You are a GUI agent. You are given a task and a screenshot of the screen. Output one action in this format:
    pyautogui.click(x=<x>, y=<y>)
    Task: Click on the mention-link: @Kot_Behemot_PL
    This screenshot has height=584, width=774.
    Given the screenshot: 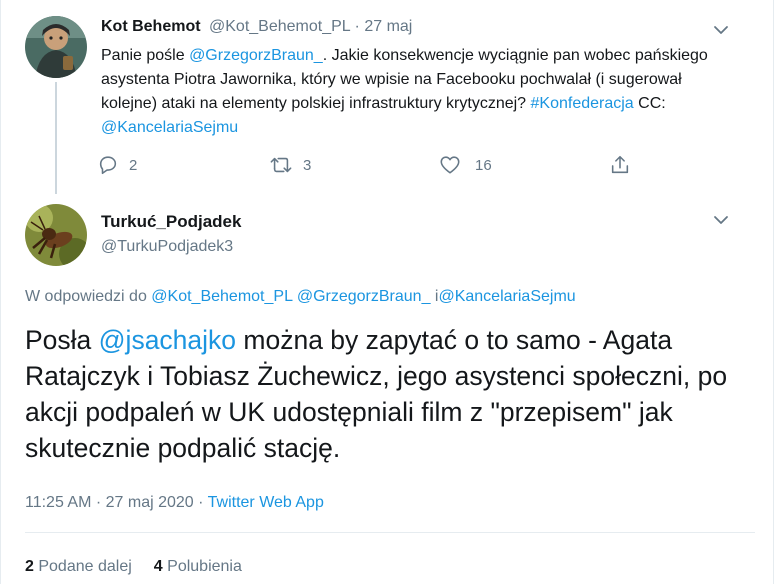 What is the action you would take?
    pyautogui.click(x=221, y=296)
    